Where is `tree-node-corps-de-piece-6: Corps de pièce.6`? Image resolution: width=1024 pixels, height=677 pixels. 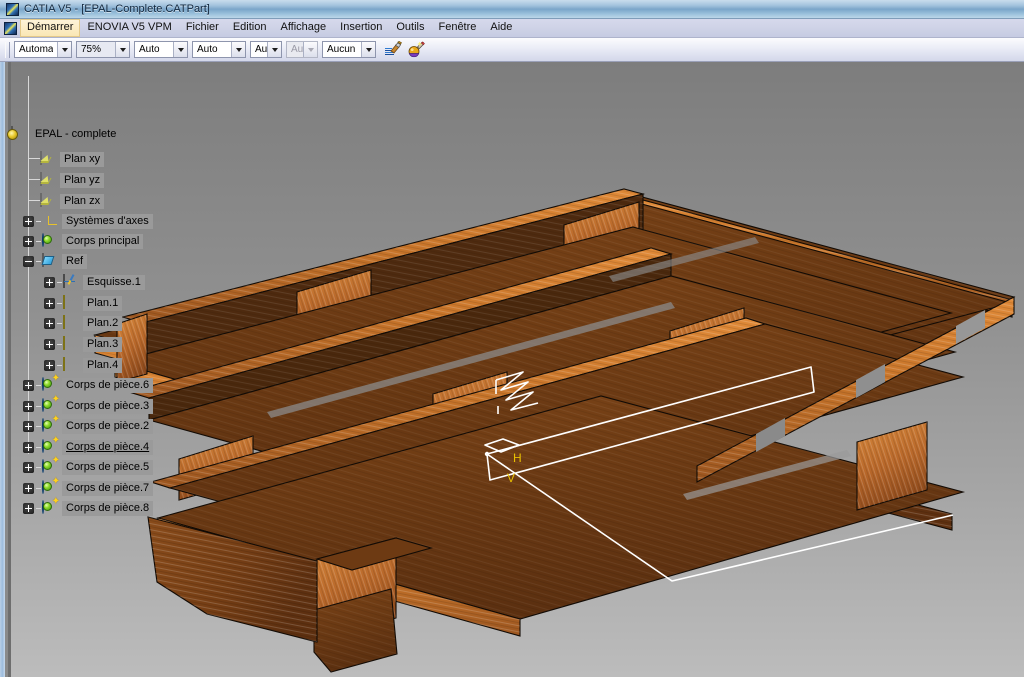 tree-node-corps-de-piece-6: Corps de pièce.6 is located at coordinates (88, 385).